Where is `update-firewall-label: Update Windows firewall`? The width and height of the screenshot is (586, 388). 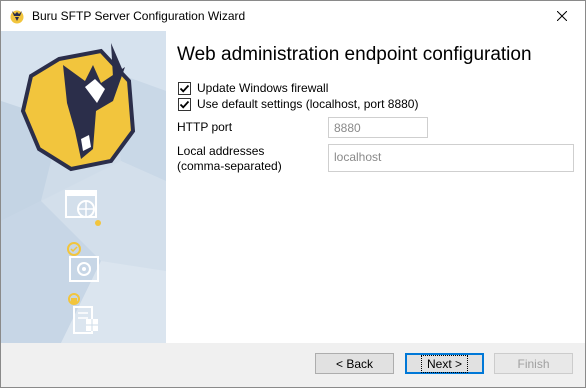
update-firewall-label: Update Windows firewall is located at coordinates (263, 88).